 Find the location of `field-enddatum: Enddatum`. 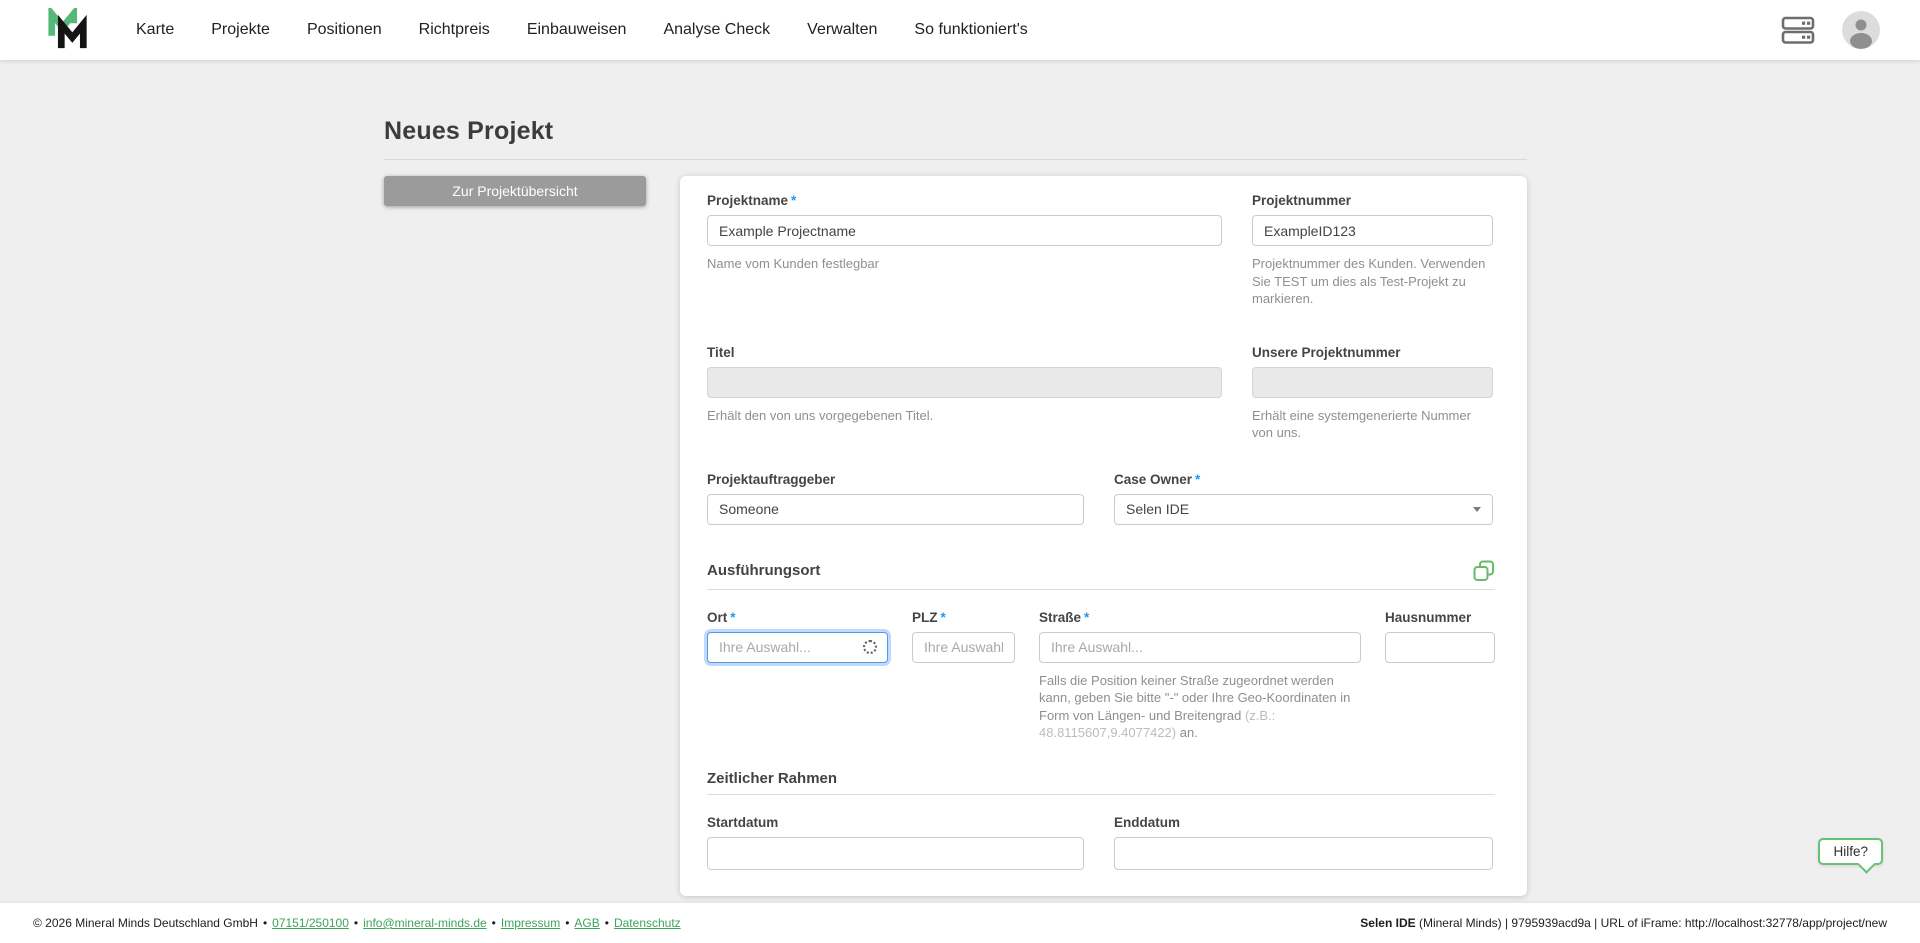

field-enddatum: Enddatum is located at coordinates (1303, 842).